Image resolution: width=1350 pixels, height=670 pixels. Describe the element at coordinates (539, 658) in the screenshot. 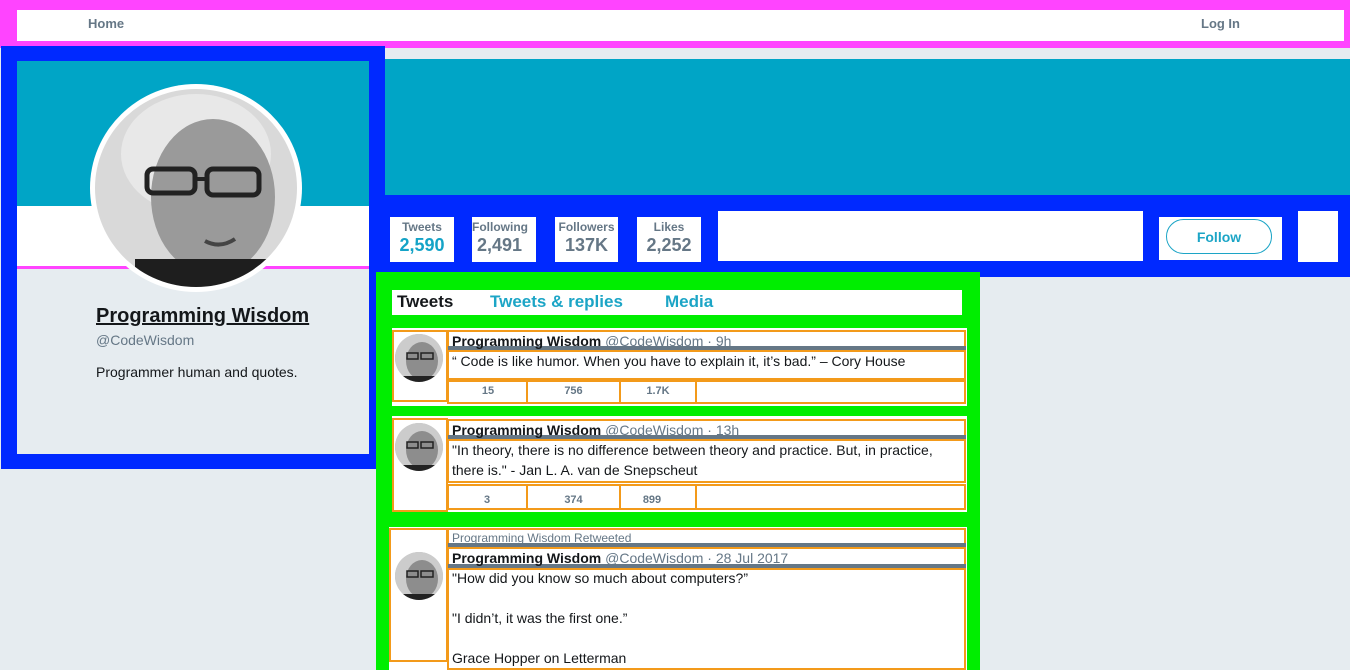

I see `tweet-text-line: Grace Hopper on Letterman` at that location.